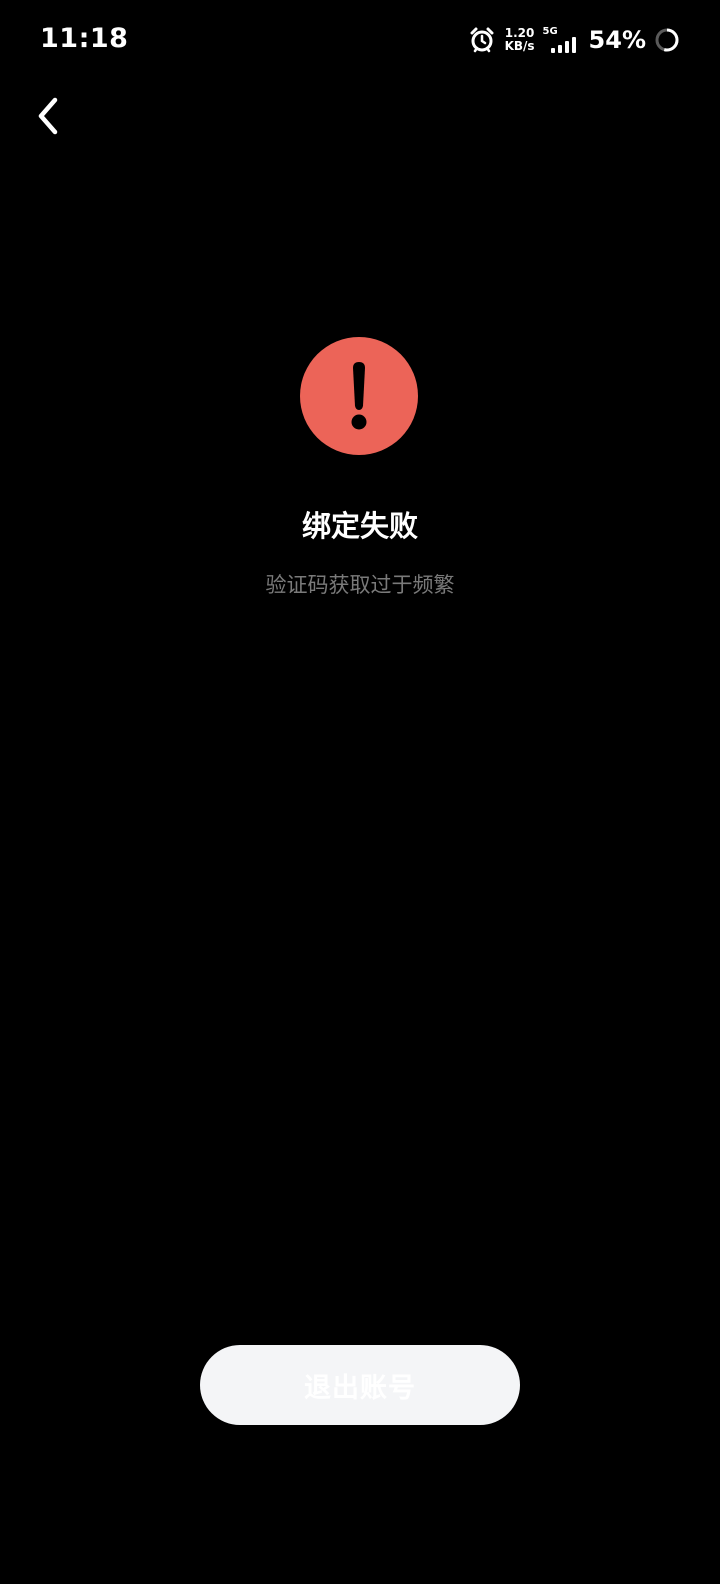  What do you see at coordinates (482, 40) in the screenshot?
I see `alarm-icon` at bounding box center [482, 40].